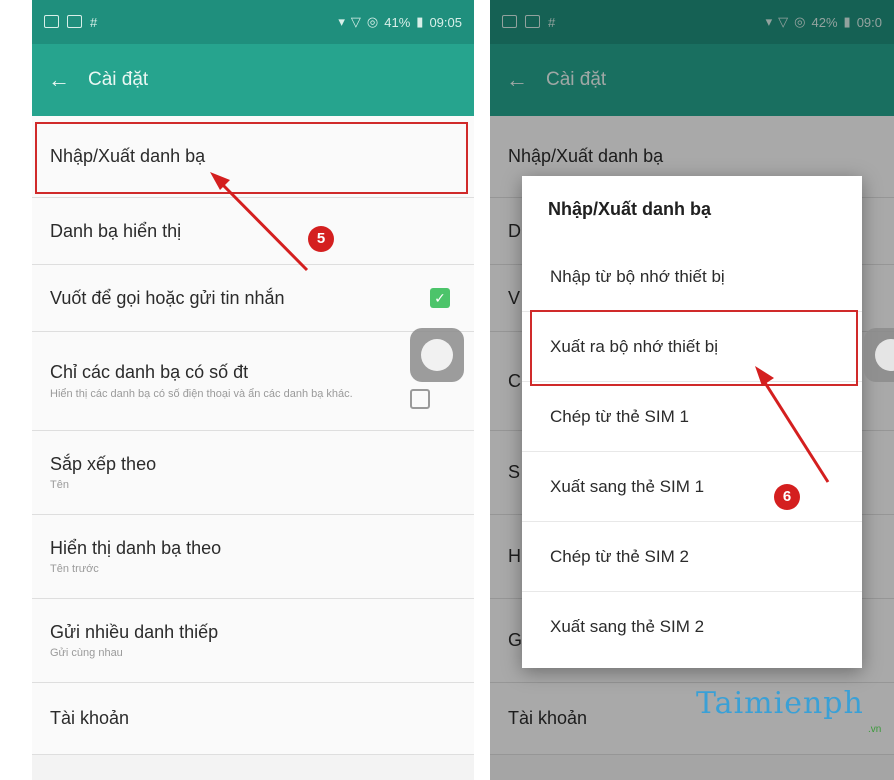  Describe the element at coordinates (875, 729) in the screenshot. I see `watermark-suffix: .vn` at that location.